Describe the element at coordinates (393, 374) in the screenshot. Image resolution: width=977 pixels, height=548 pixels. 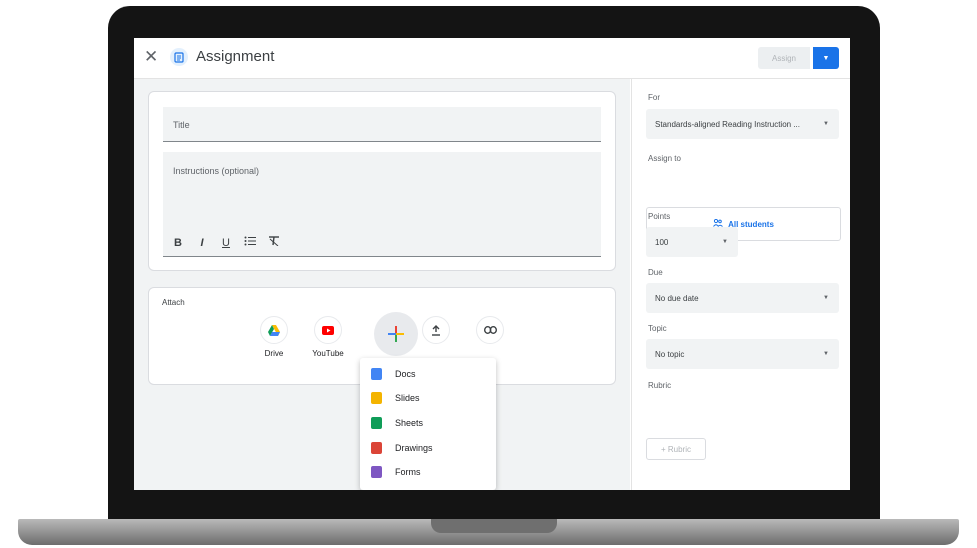
I see `menu-item-docs: Docs` at that location.